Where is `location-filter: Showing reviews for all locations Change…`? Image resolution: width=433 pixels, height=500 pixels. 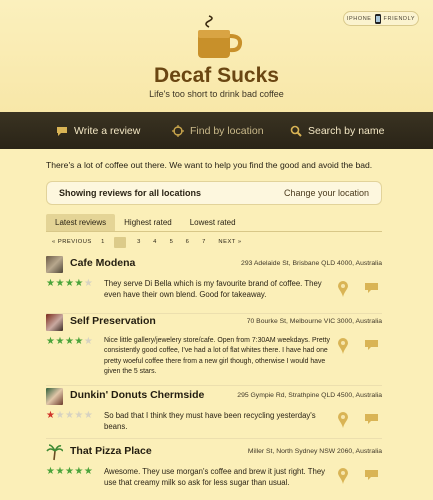
location-filter: Showing reviews for all locations Change… is located at coordinates (214, 193).